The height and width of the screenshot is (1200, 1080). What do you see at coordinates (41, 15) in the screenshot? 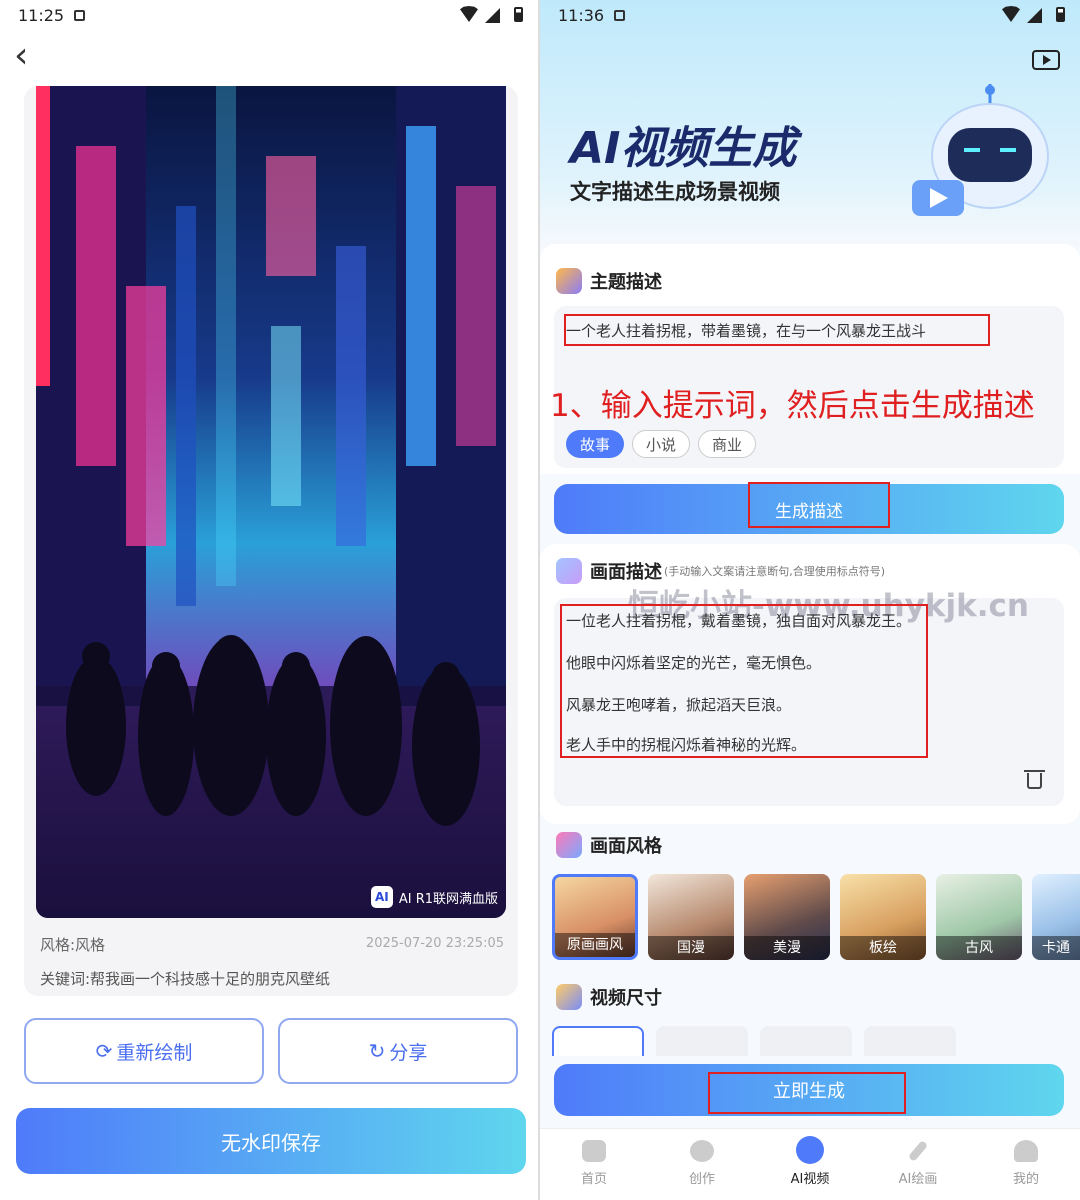
I see `status-time: 11:25` at bounding box center [41, 15].